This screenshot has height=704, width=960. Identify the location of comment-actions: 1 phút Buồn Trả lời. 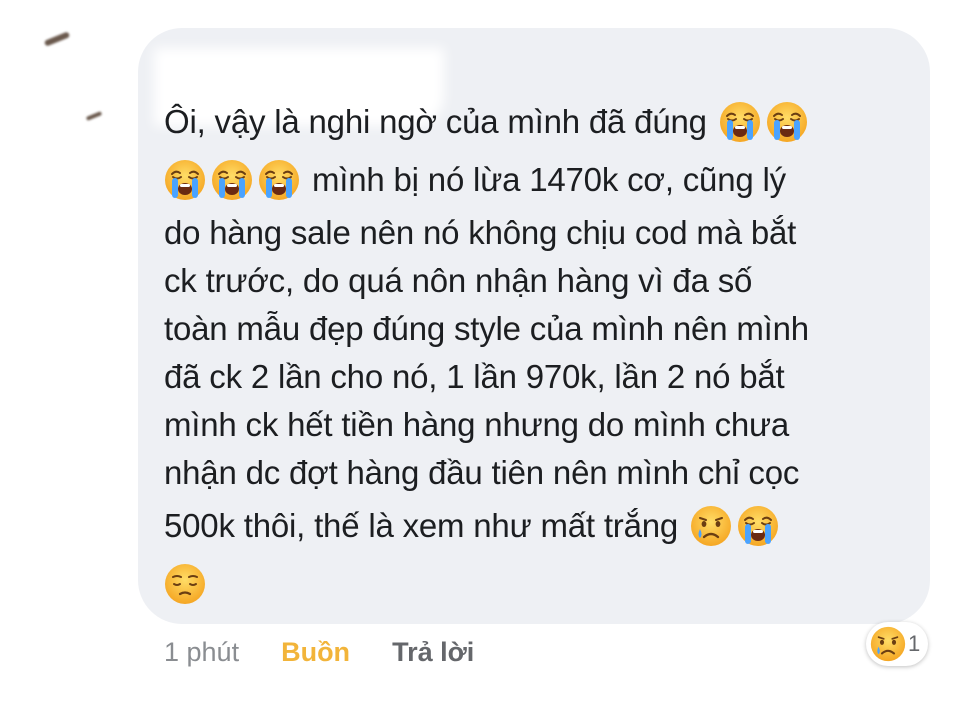
(319, 652).